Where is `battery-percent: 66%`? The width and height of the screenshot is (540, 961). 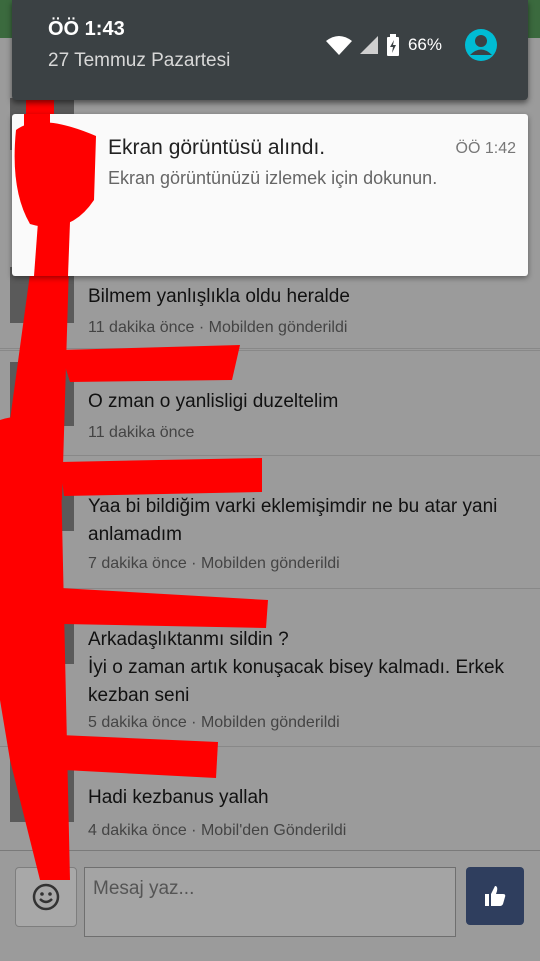
battery-percent: 66% is located at coordinates (424, 44).